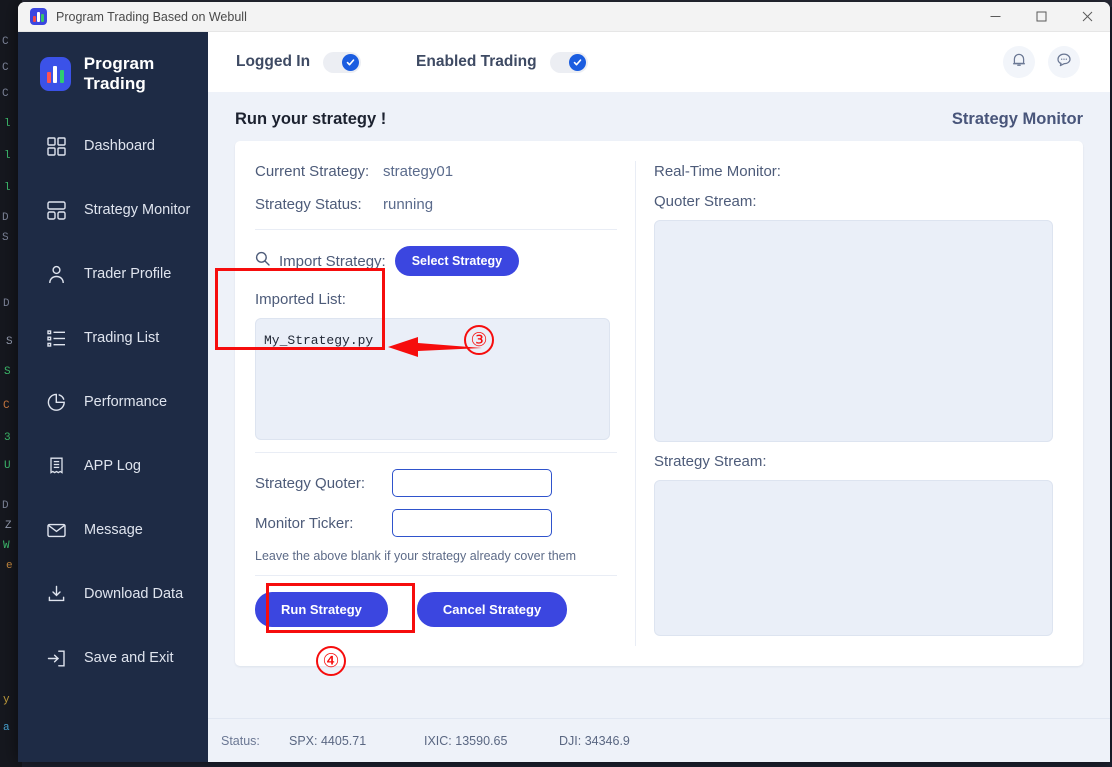  Describe the element at coordinates (445, 204) in the screenshot. I see `strategy-status-row: Strategy Status: running` at that location.